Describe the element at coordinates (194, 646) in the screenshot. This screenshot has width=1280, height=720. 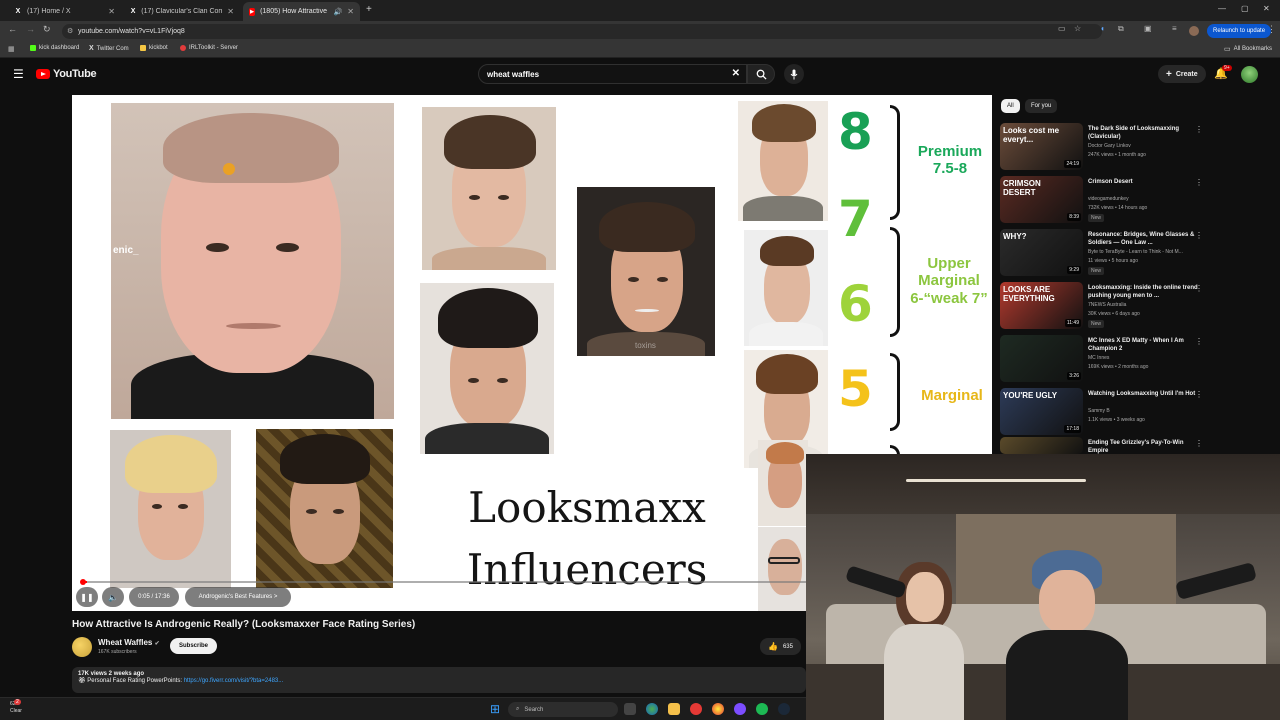
I see `subscribe-button: Subscribe` at that location.